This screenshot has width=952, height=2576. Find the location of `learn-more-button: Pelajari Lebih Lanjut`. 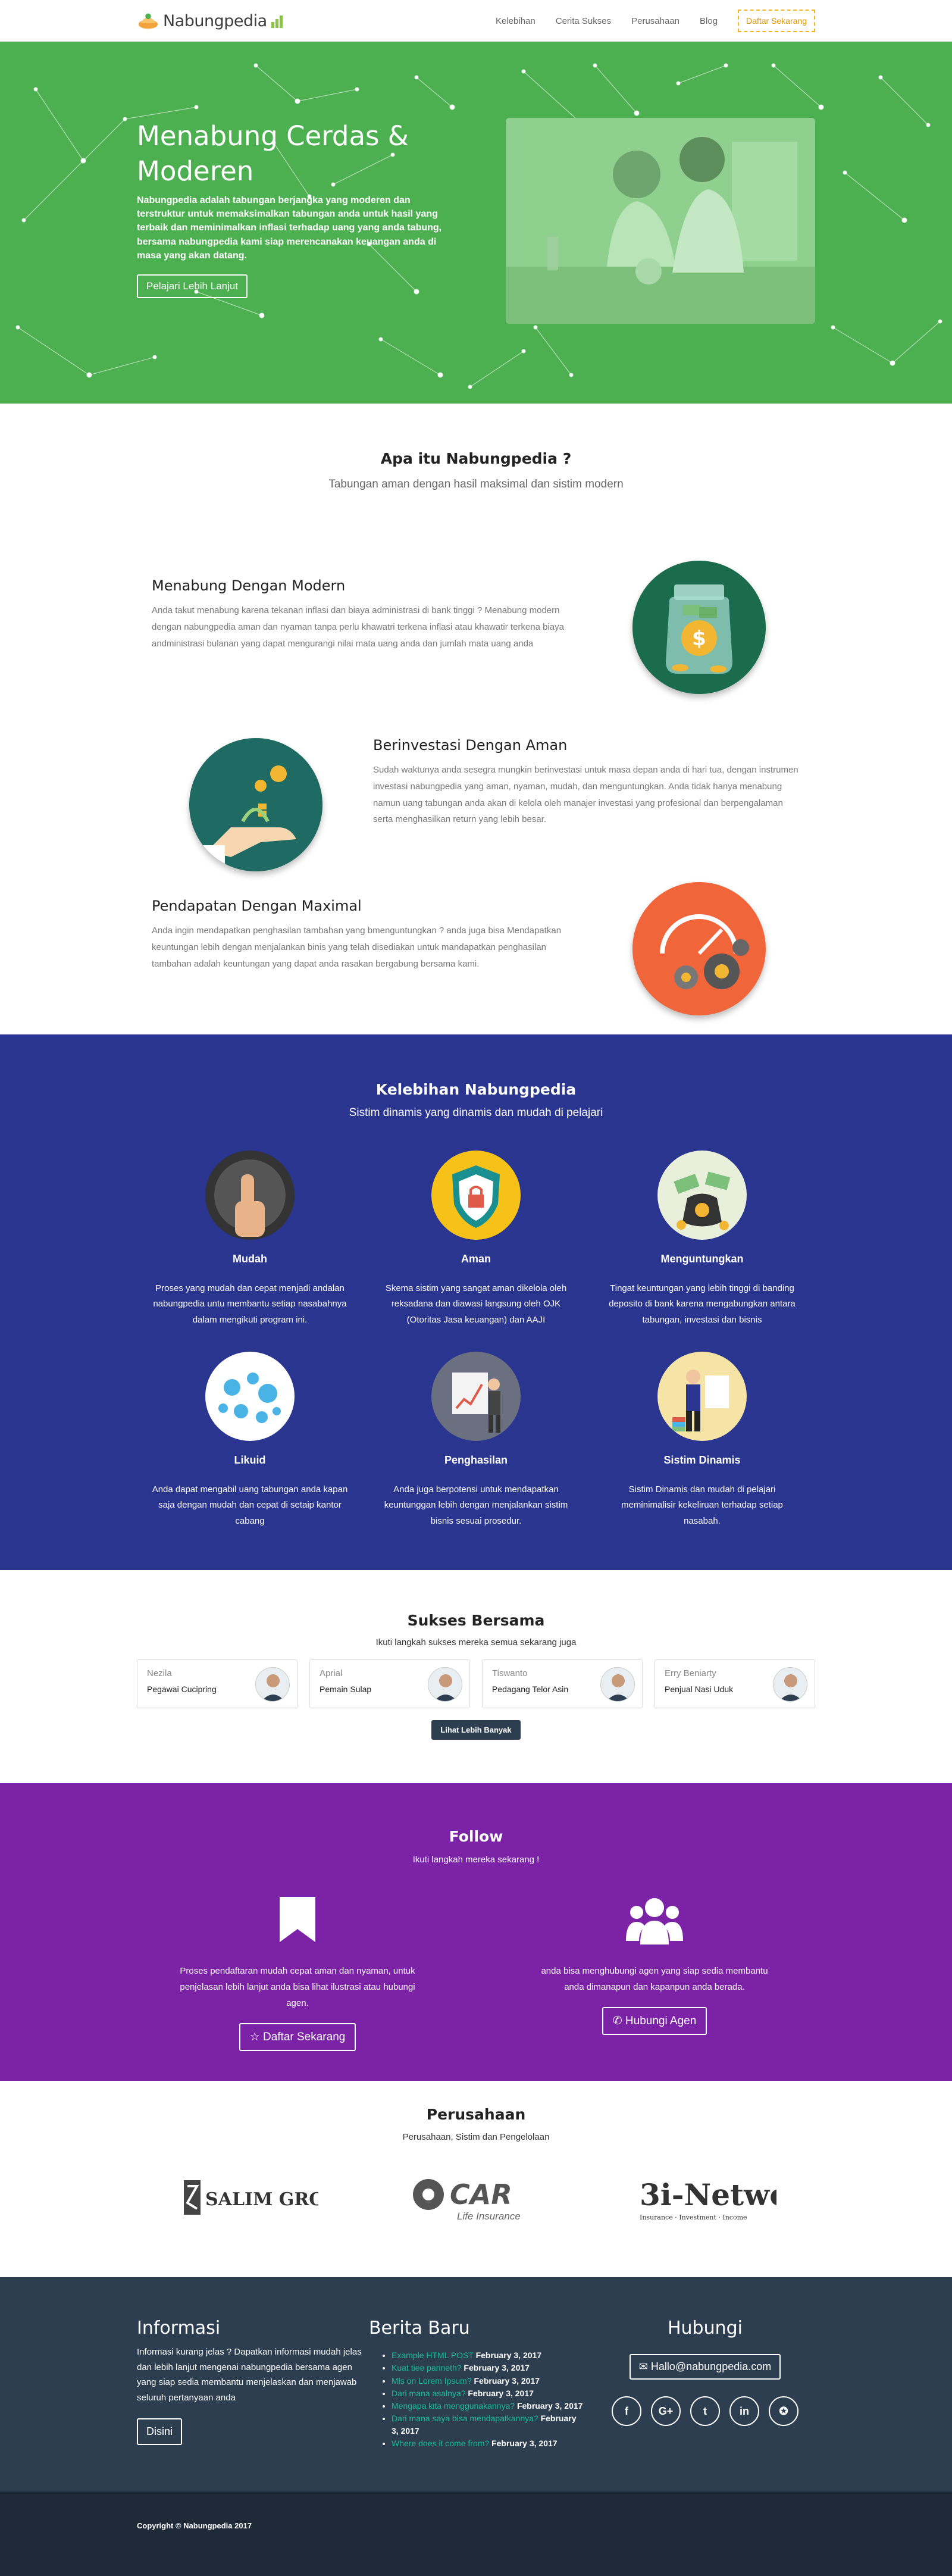

learn-more-button: Pelajari Lebih Lanjut is located at coordinates (192, 286).